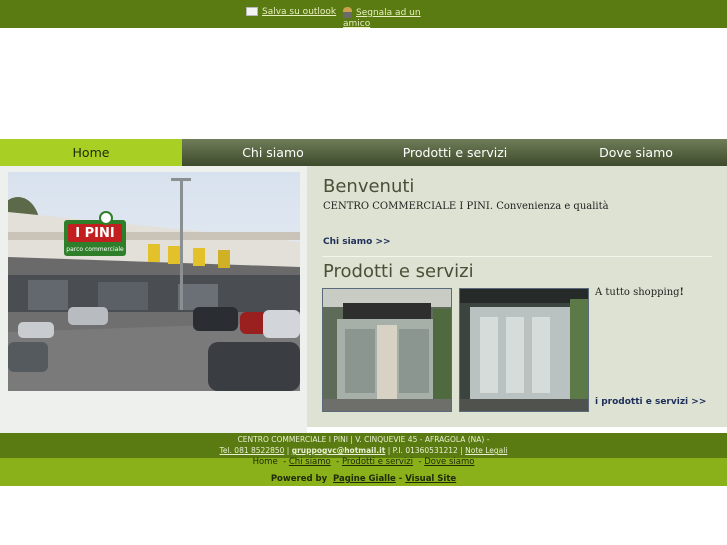 The height and width of the screenshot is (545, 727). I want to click on save-outlook-link: Salva su outlook, so click(299, 12).